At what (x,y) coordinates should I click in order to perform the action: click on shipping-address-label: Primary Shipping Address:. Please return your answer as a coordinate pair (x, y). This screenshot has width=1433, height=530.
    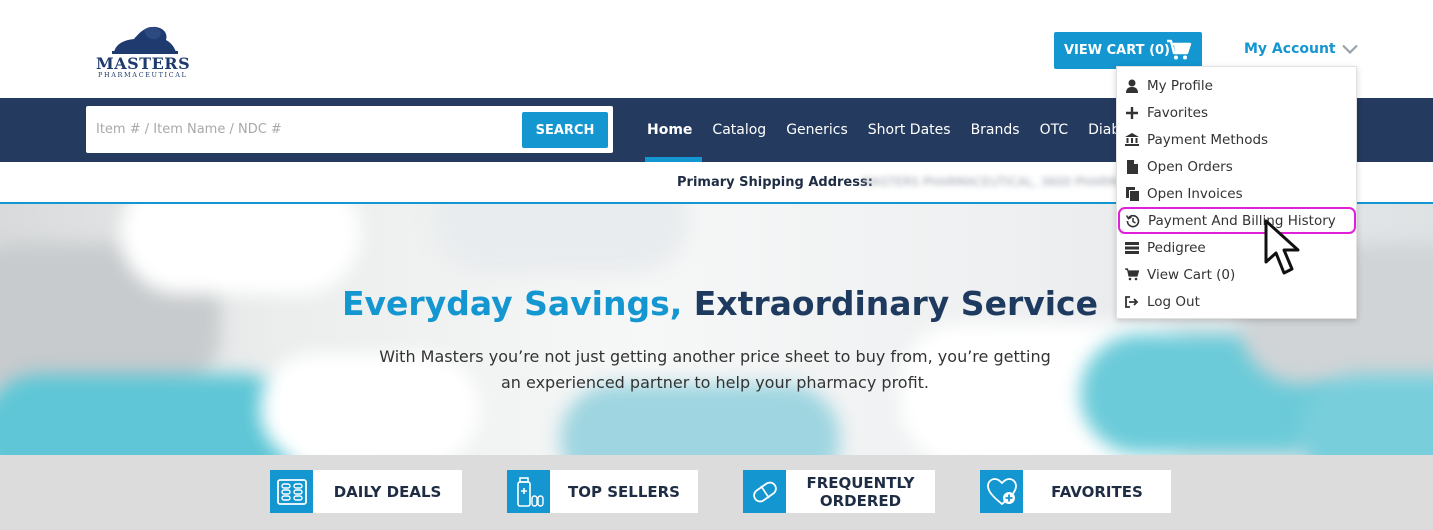
    Looking at the image, I should click on (775, 182).